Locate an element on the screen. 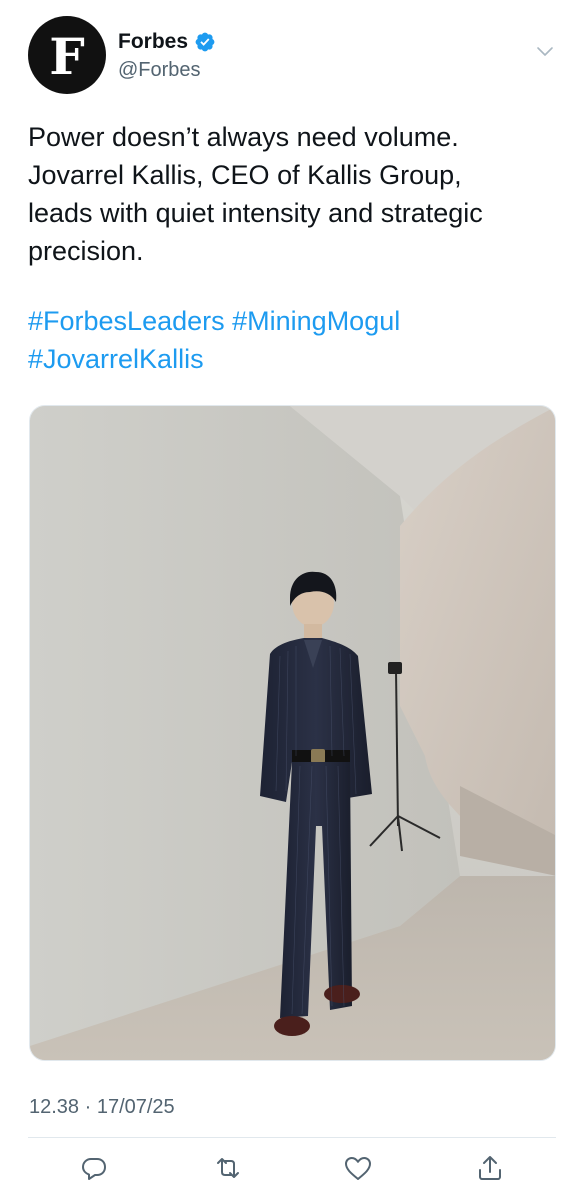 The width and height of the screenshot is (584, 1200). tweet-text-line: Power doesn’t always need volume. is located at coordinates (243, 137).